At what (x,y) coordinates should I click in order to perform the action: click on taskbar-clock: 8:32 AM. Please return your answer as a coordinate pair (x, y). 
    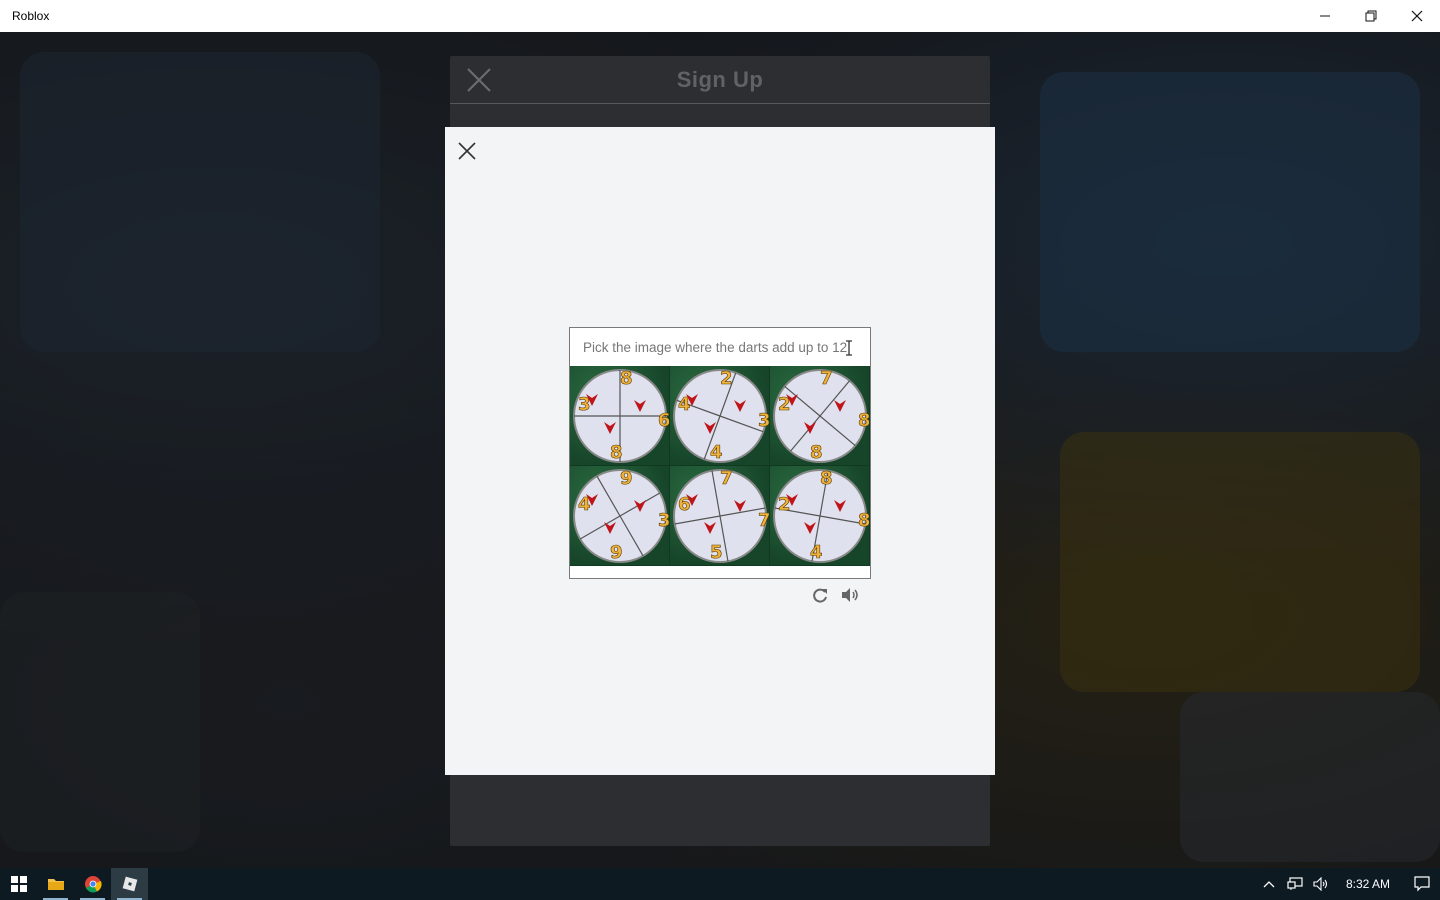
    Looking at the image, I should click on (1368, 884).